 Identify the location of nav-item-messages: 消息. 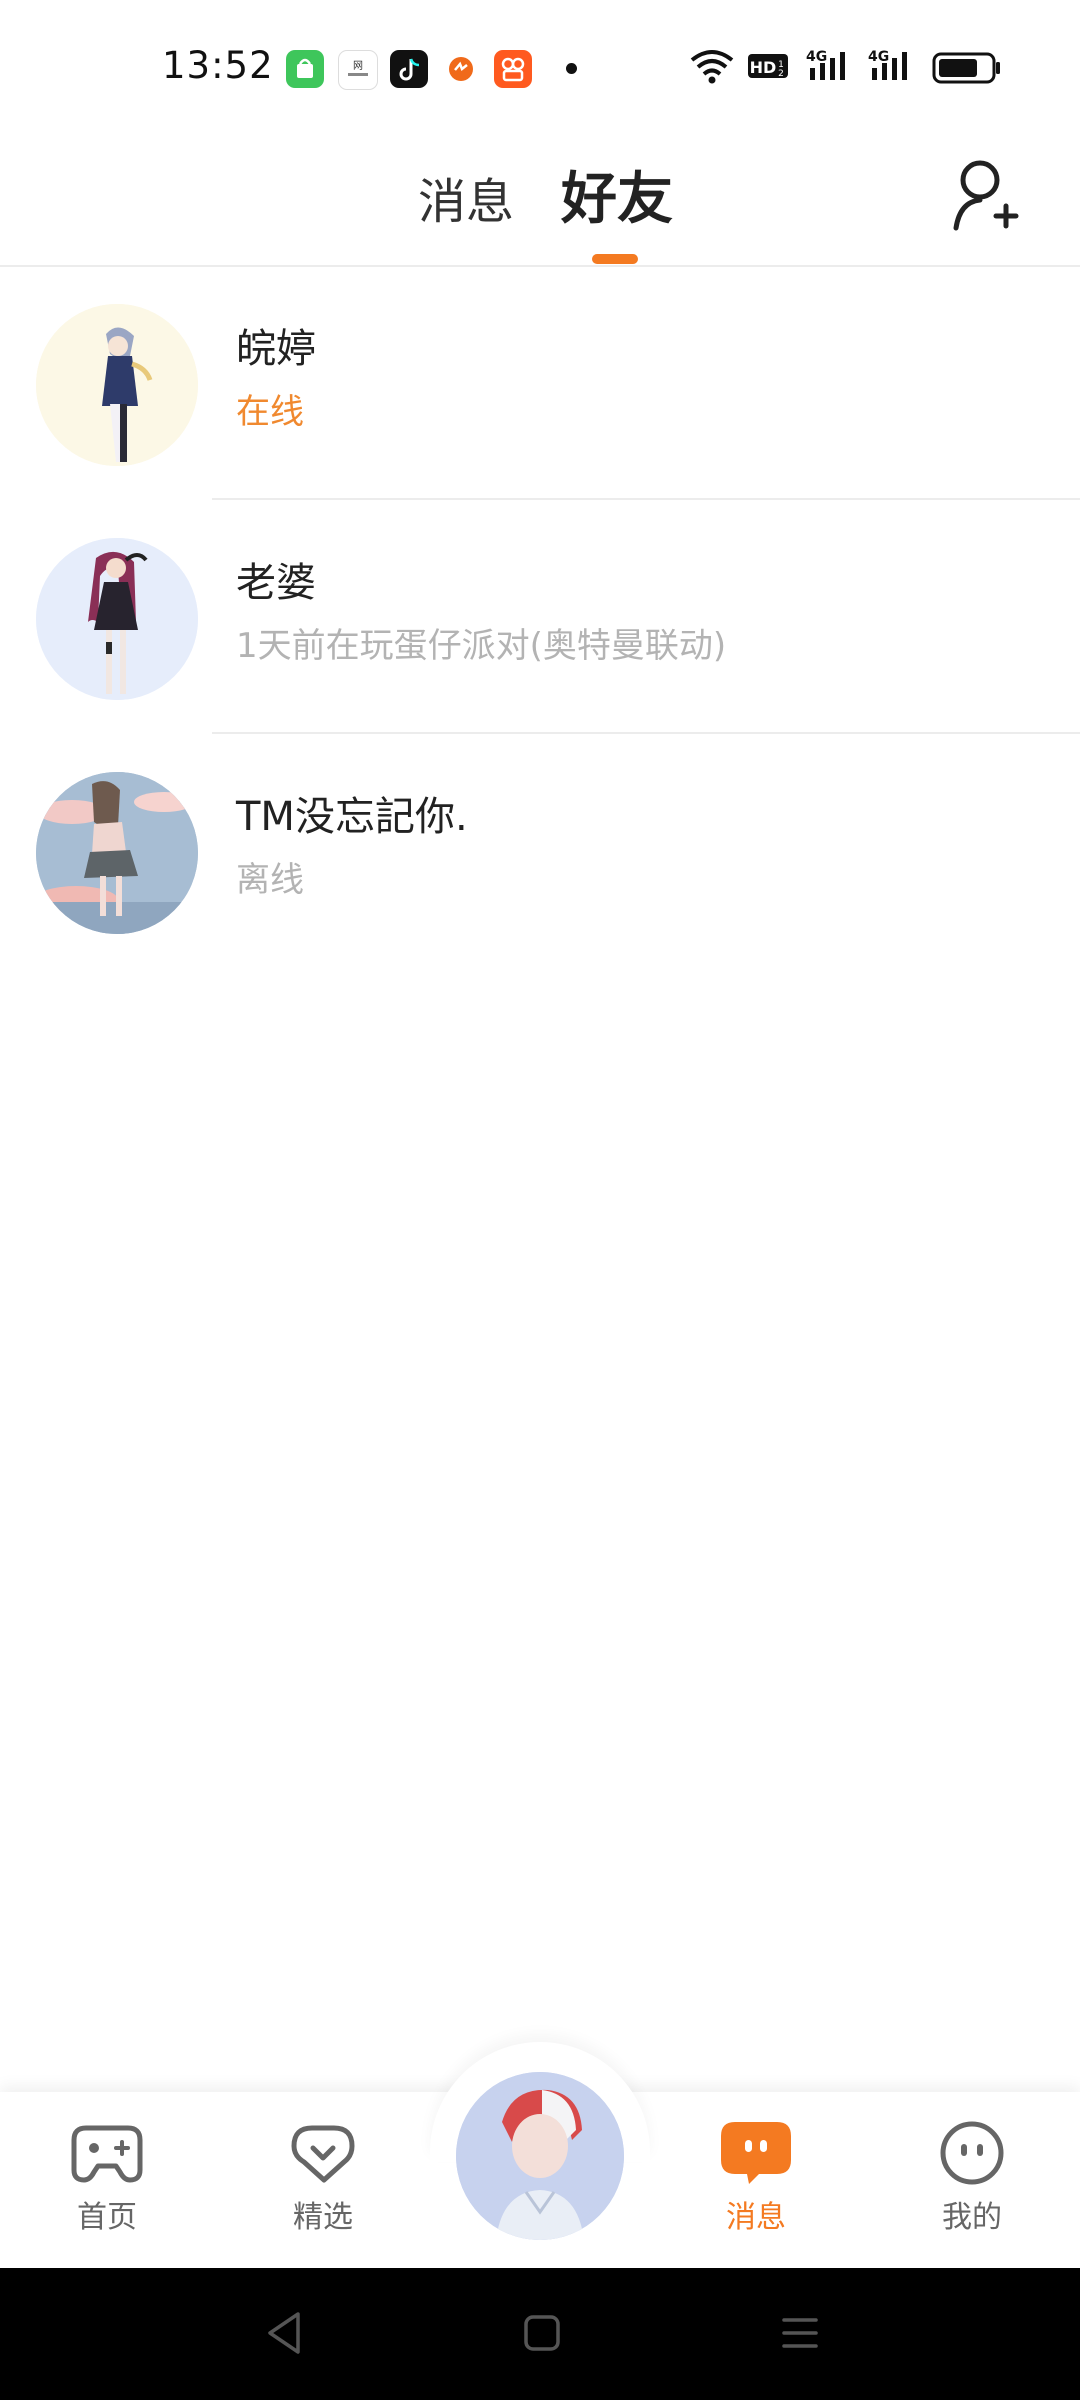
(756, 2182).